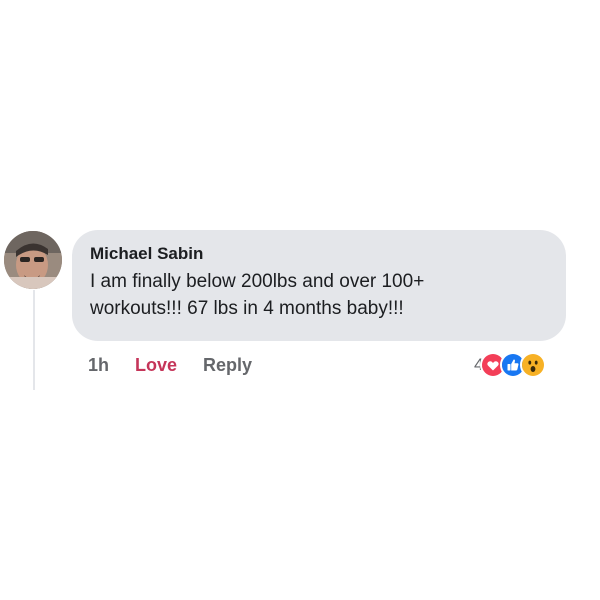 This screenshot has width=600, height=600. What do you see at coordinates (227, 365) in the screenshot?
I see `reply-button: Reply` at bounding box center [227, 365].